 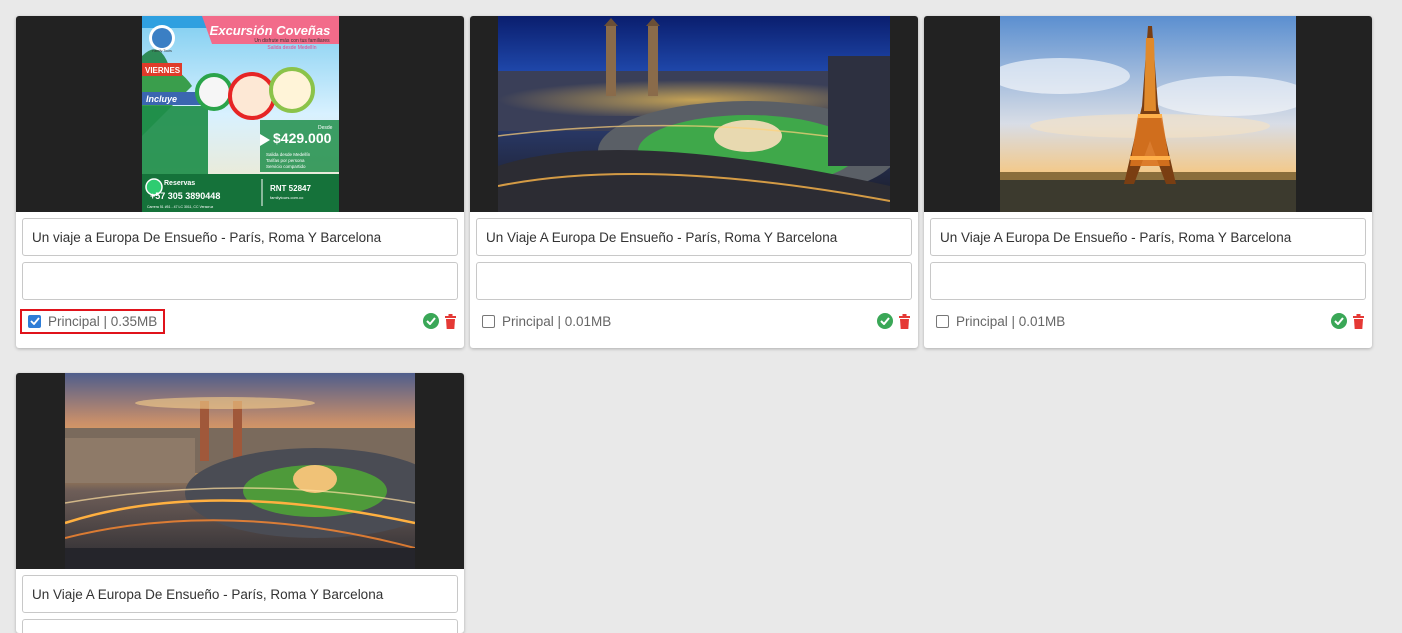 I want to click on flyer-bullet-3: Servicio compartido, so click(x=286, y=166).